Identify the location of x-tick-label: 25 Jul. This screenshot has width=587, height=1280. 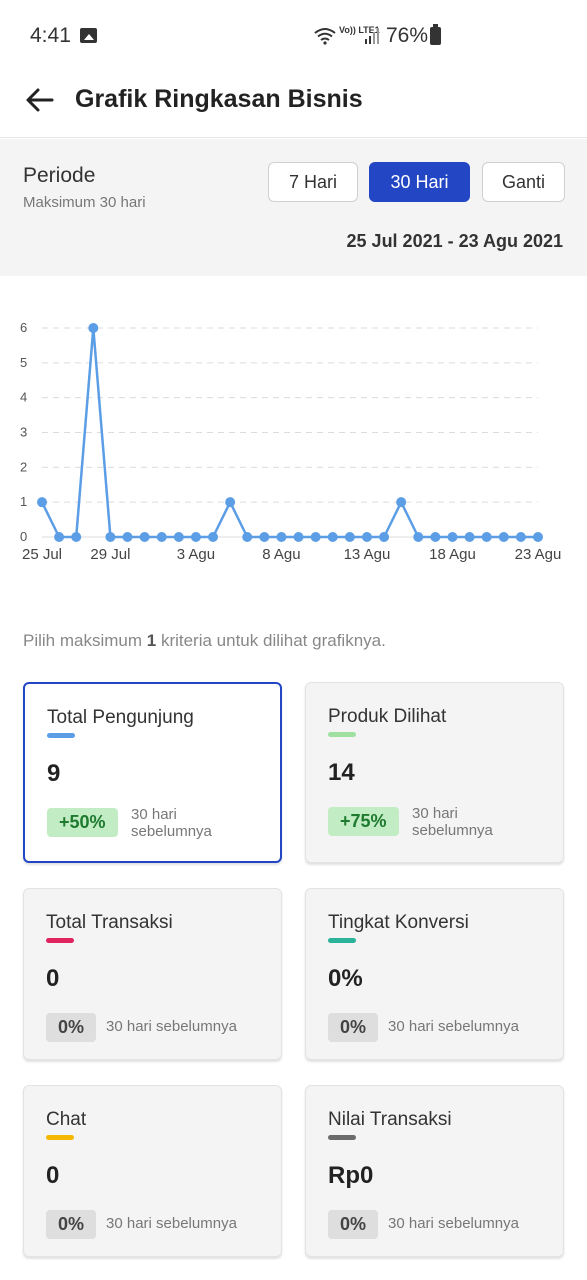
(42, 554).